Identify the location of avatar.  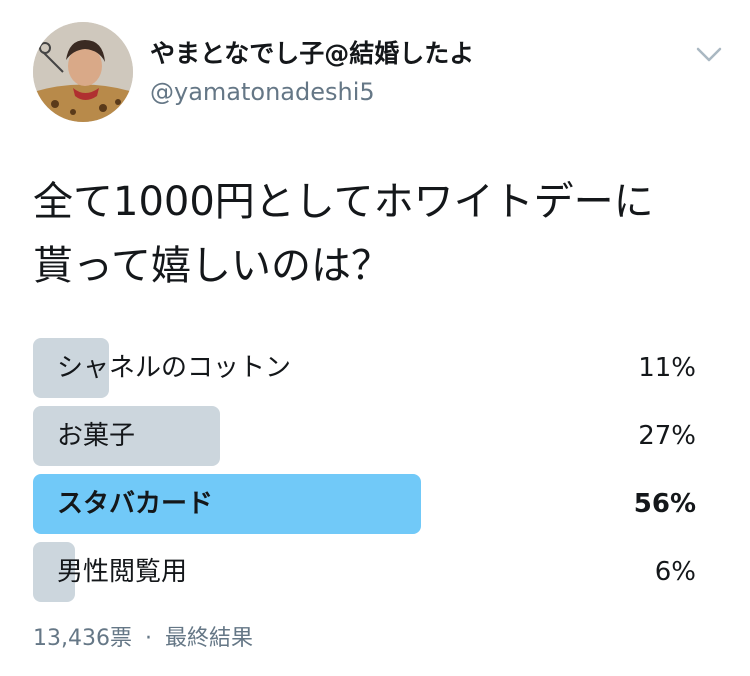
(83, 72).